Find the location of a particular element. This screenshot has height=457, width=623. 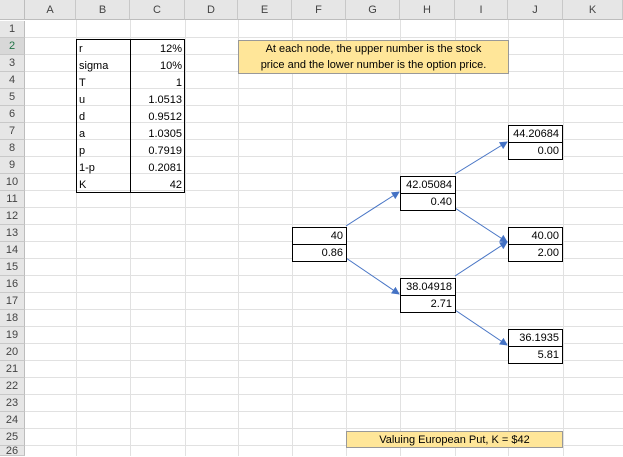

row-header: 24 is located at coordinates (12, 420).